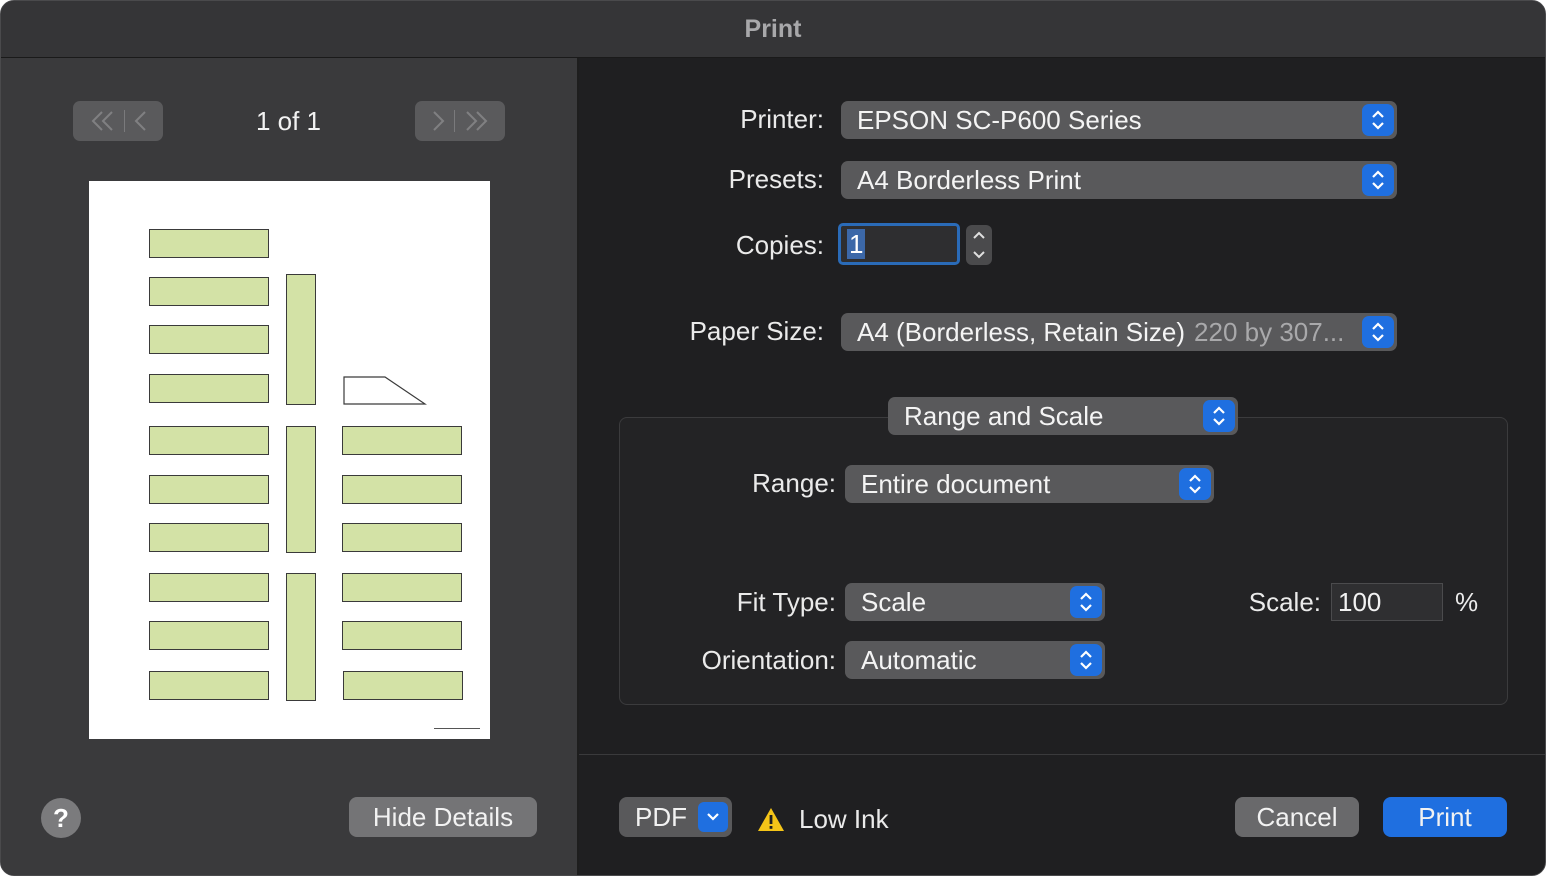 The image size is (1546, 876). What do you see at coordinates (794, 483) in the screenshot?
I see `range-label: Range:` at bounding box center [794, 483].